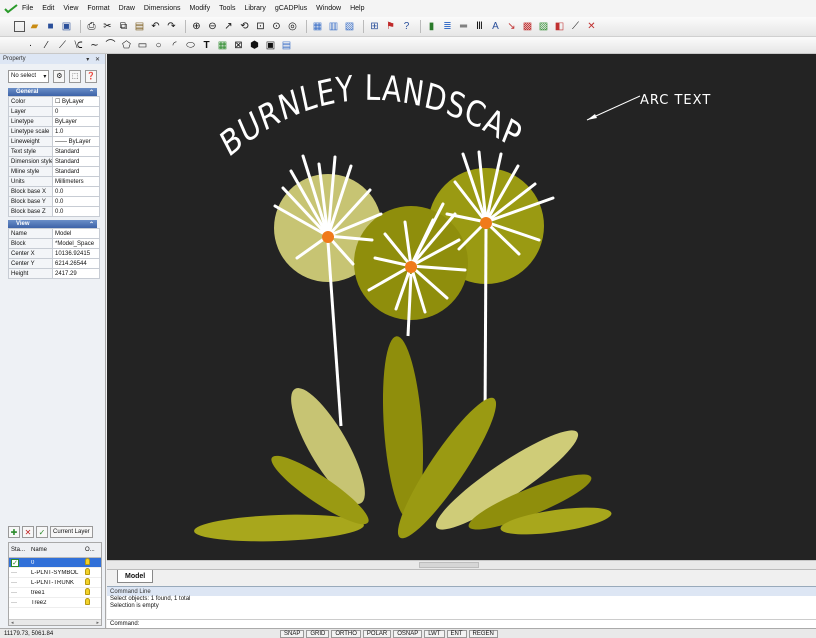 The image size is (816, 638). I want to click on layer-row-0: ✓ 0, so click(55, 563).